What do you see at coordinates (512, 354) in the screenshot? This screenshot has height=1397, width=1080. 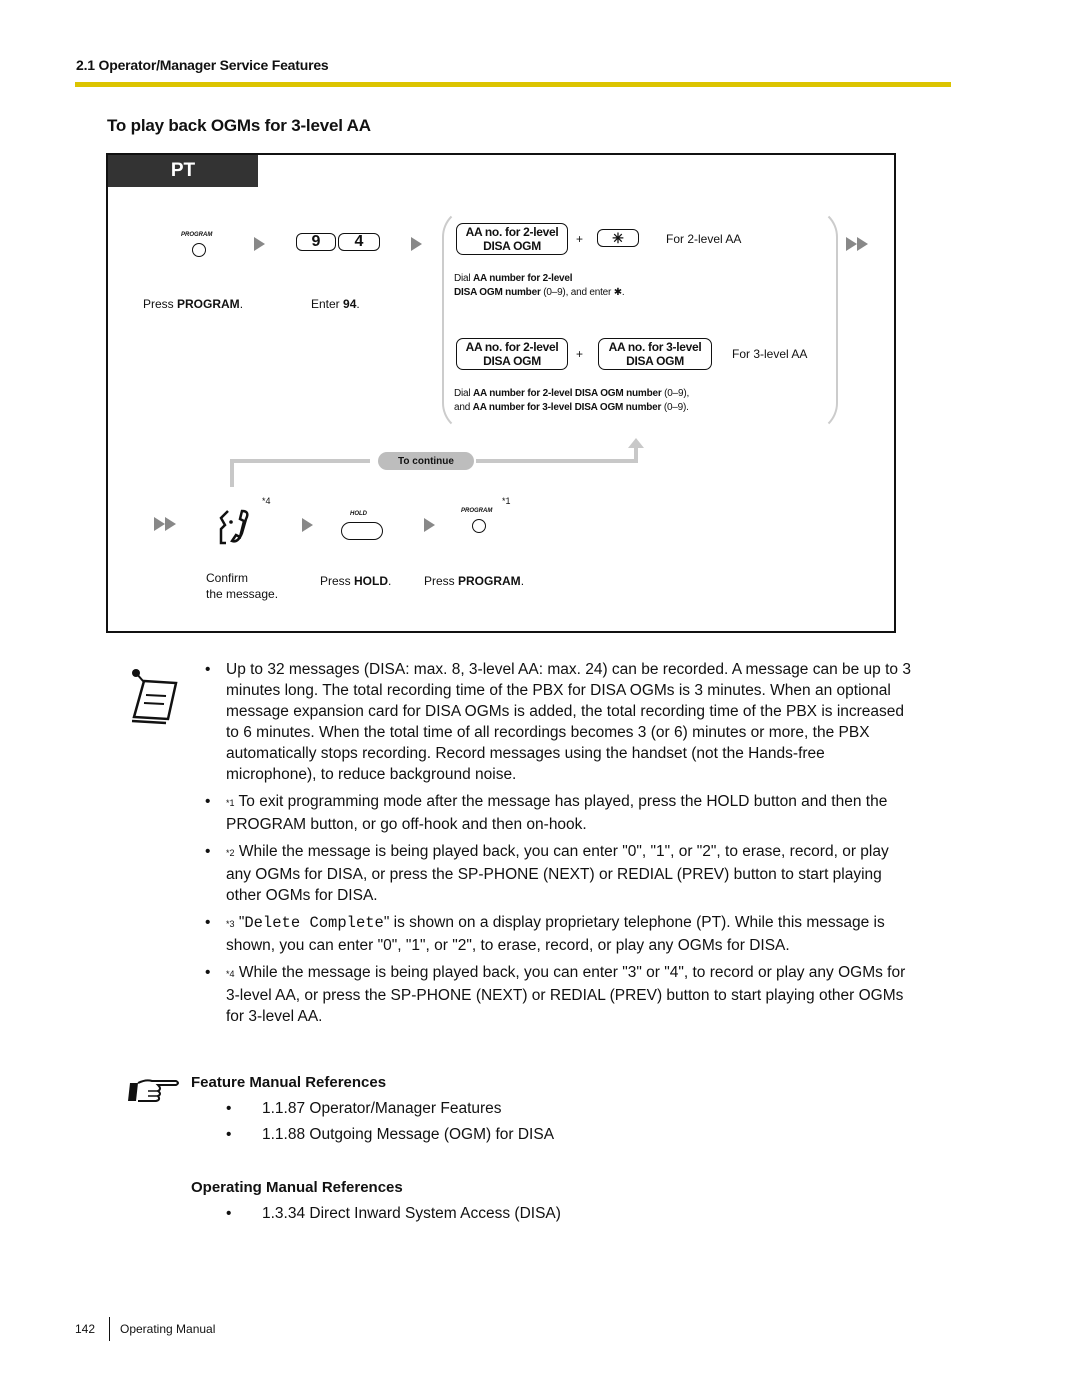 I see `aa-2level-box-b: AA no. for 2-level DISA OGM` at bounding box center [512, 354].